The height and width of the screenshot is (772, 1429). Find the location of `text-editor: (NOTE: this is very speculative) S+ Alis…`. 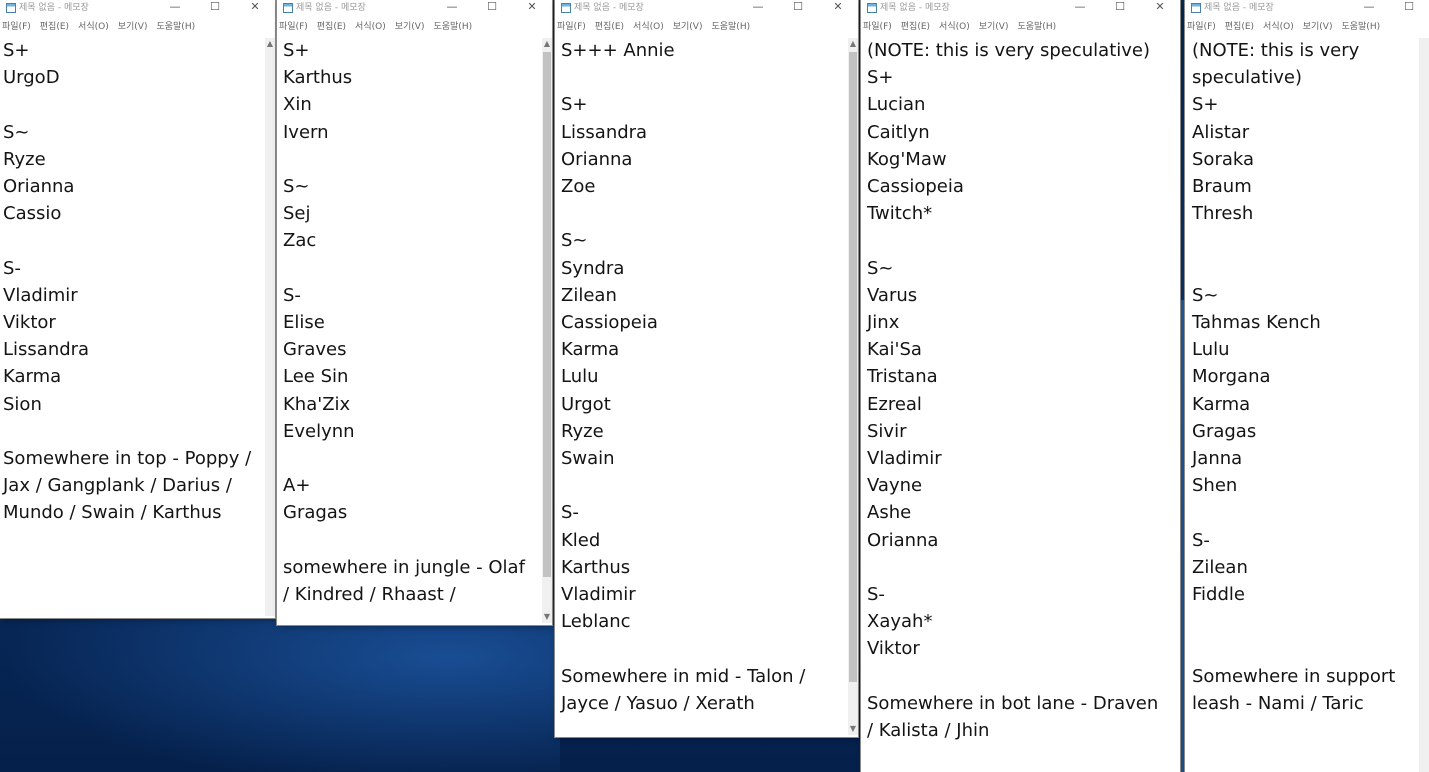

text-editor: (NOTE: this is very speculative) S+ Alis… is located at coordinates (1303, 377).